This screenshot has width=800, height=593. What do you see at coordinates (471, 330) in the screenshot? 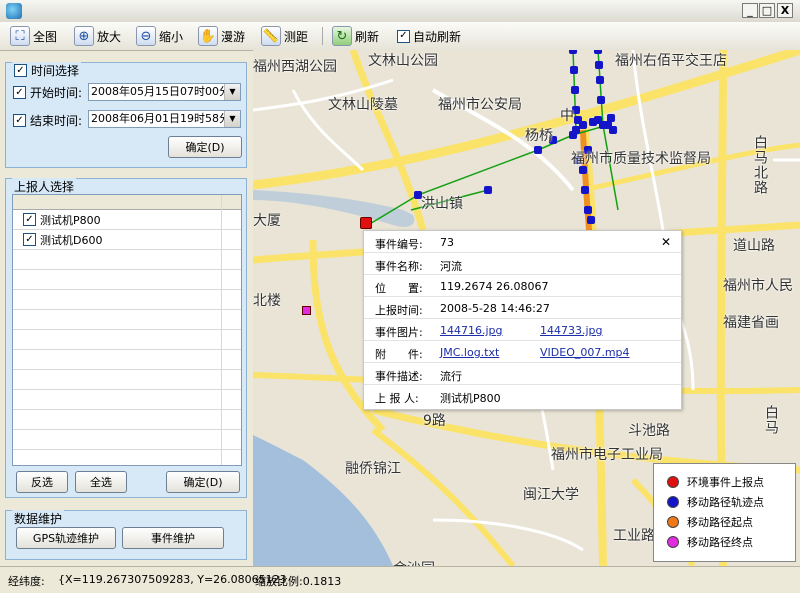
I see `image-link: 144716.jpg` at bounding box center [471, 330].